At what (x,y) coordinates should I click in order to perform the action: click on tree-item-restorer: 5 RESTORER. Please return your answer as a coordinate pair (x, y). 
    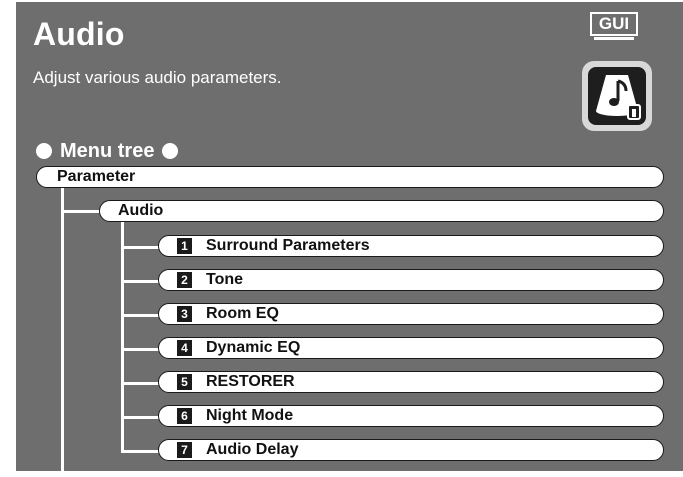
    Looking at the image, I should click on (411, 382).